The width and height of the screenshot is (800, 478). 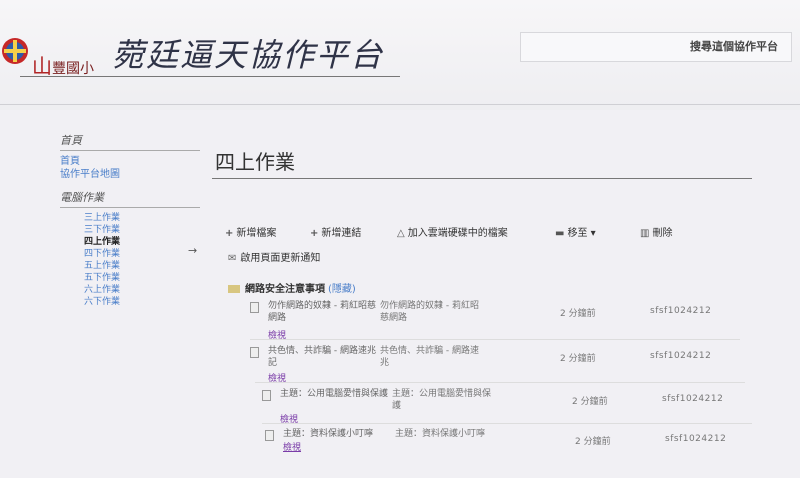 What do you see at coordinates (662, 233) in the screenshot?
I see `delete-label: 刪除` at bounding box center [662, 233].